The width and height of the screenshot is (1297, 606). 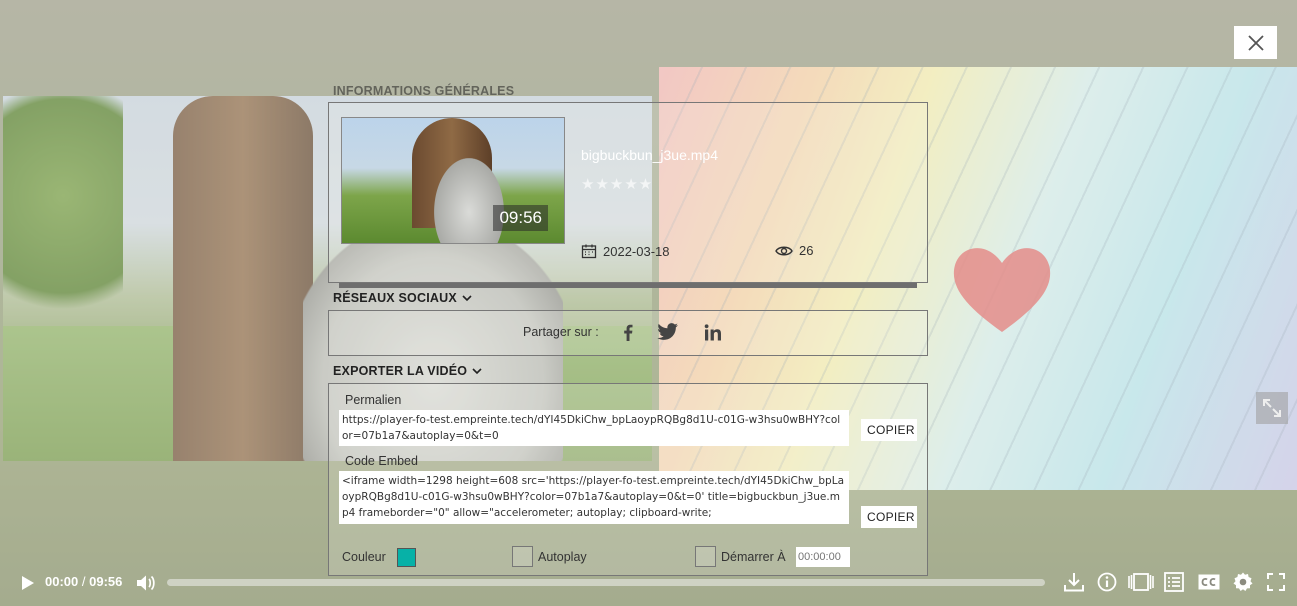 I want to click on linkedin-share-button, so click(x=713, y=332).